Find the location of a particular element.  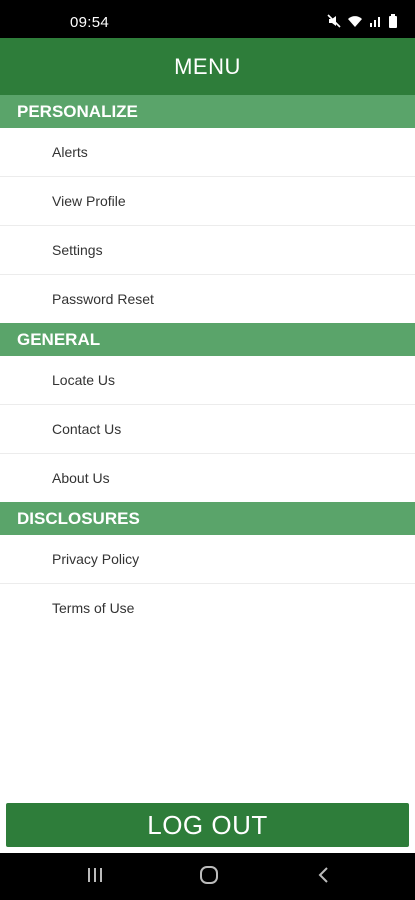

menu-item-privacy-policy: Privacy Policy is located at coordinates (207, 559).